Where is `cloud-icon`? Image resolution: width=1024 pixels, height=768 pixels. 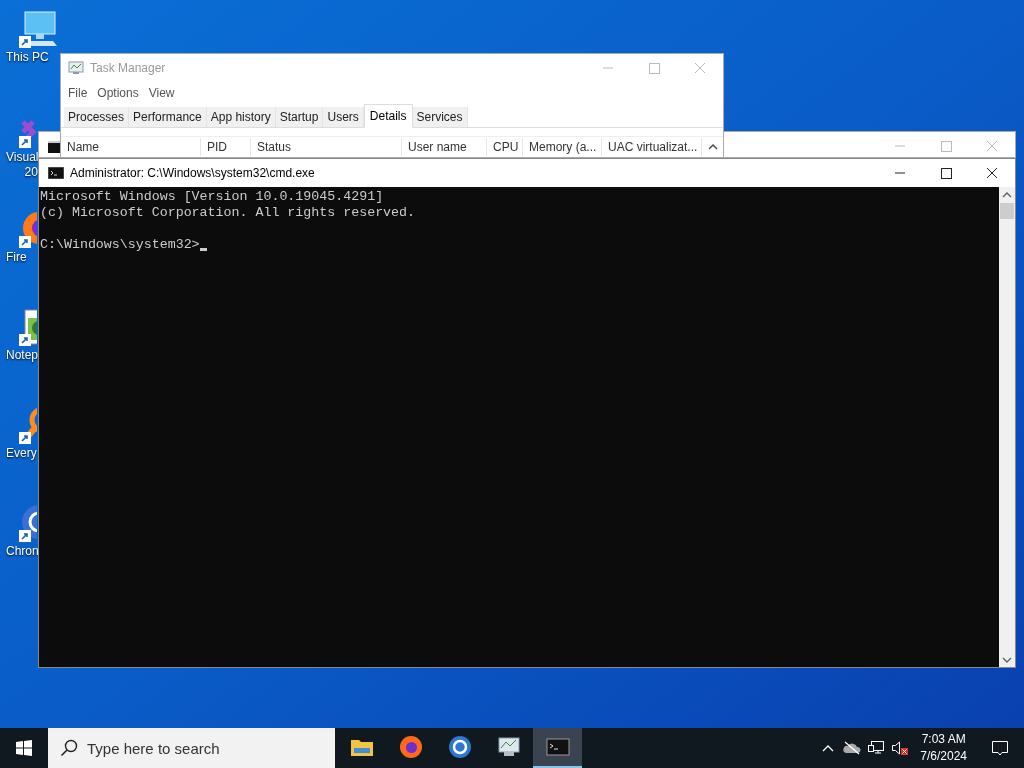 cloud-icon is located at coordinates (852, 748).